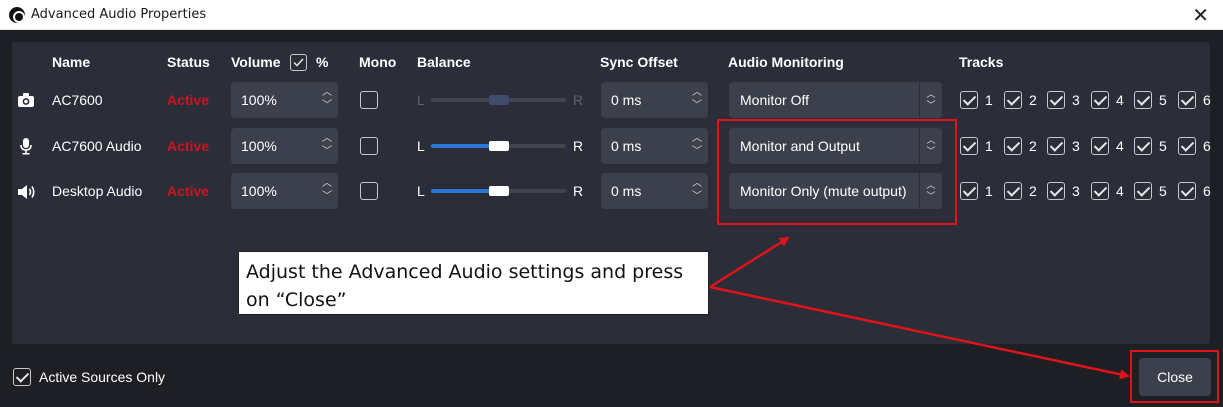 Image resolution: width=1223 pixels, height=407 pixels. I want to click on header-status: Status, so click(188, 62).